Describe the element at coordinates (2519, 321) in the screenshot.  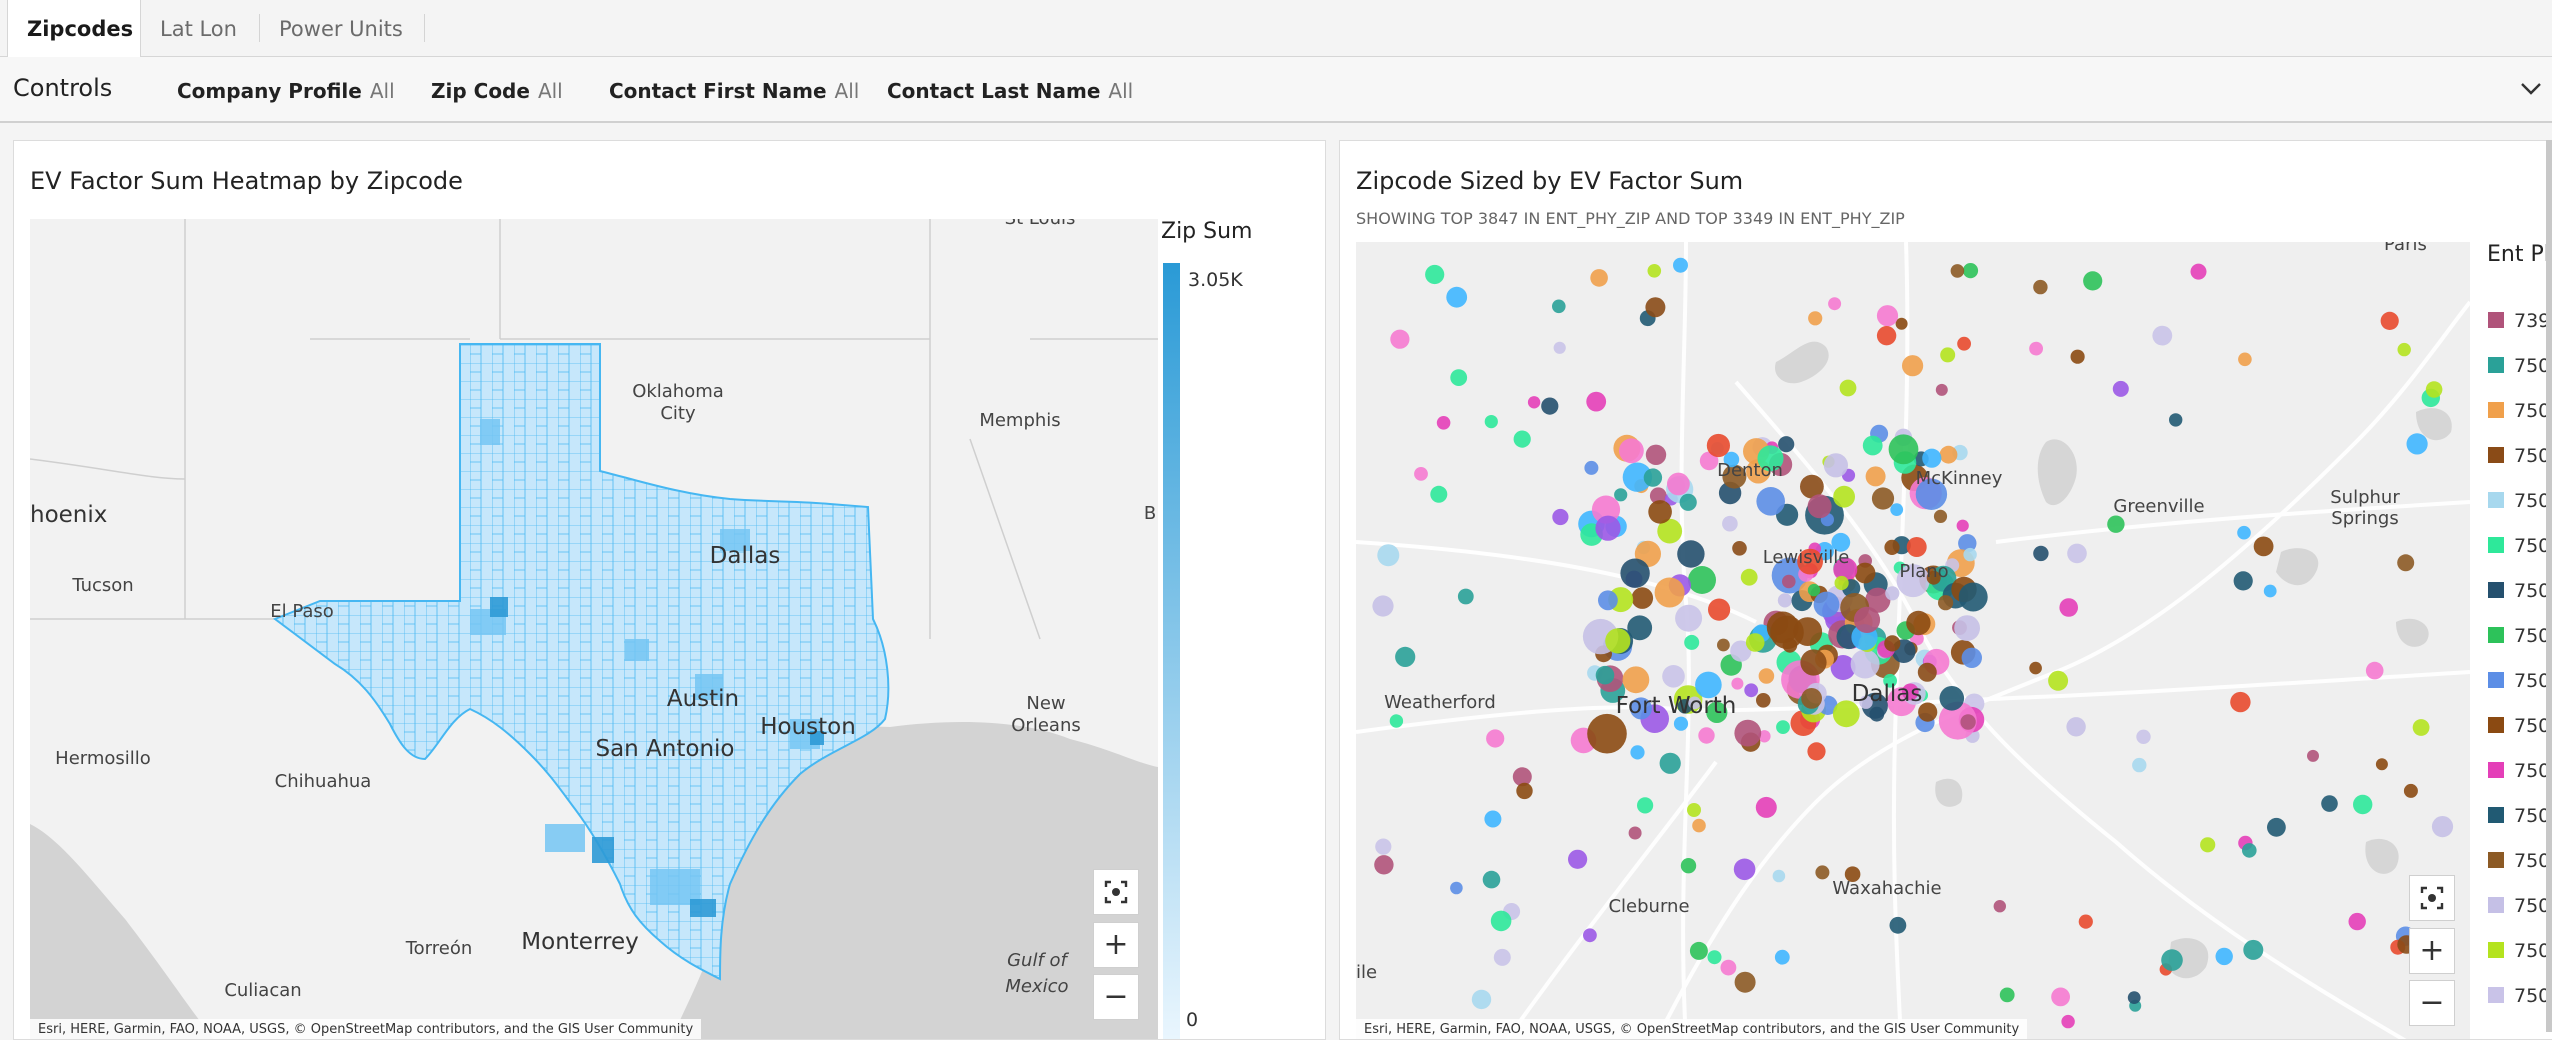
I see `legend-item: 739` at that location.